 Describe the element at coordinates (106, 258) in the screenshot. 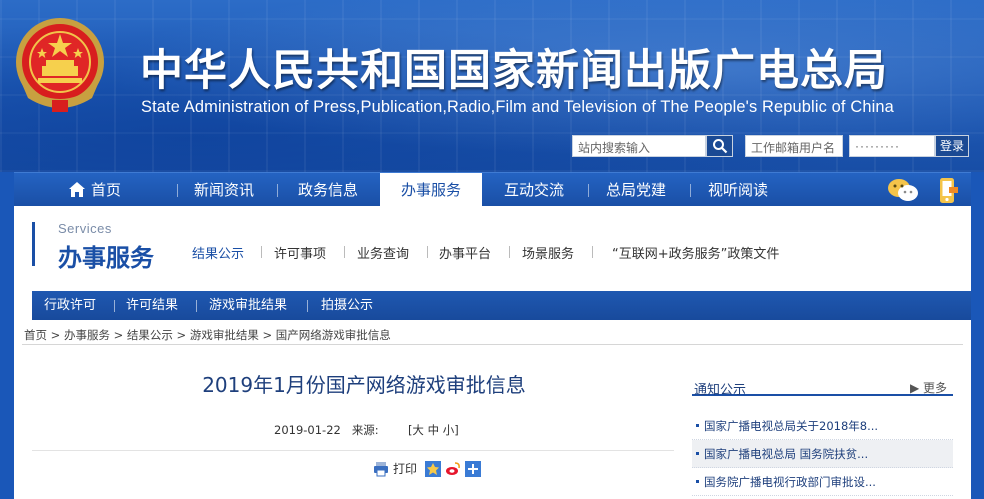

I see `services-heading: 办事服务` at that location.